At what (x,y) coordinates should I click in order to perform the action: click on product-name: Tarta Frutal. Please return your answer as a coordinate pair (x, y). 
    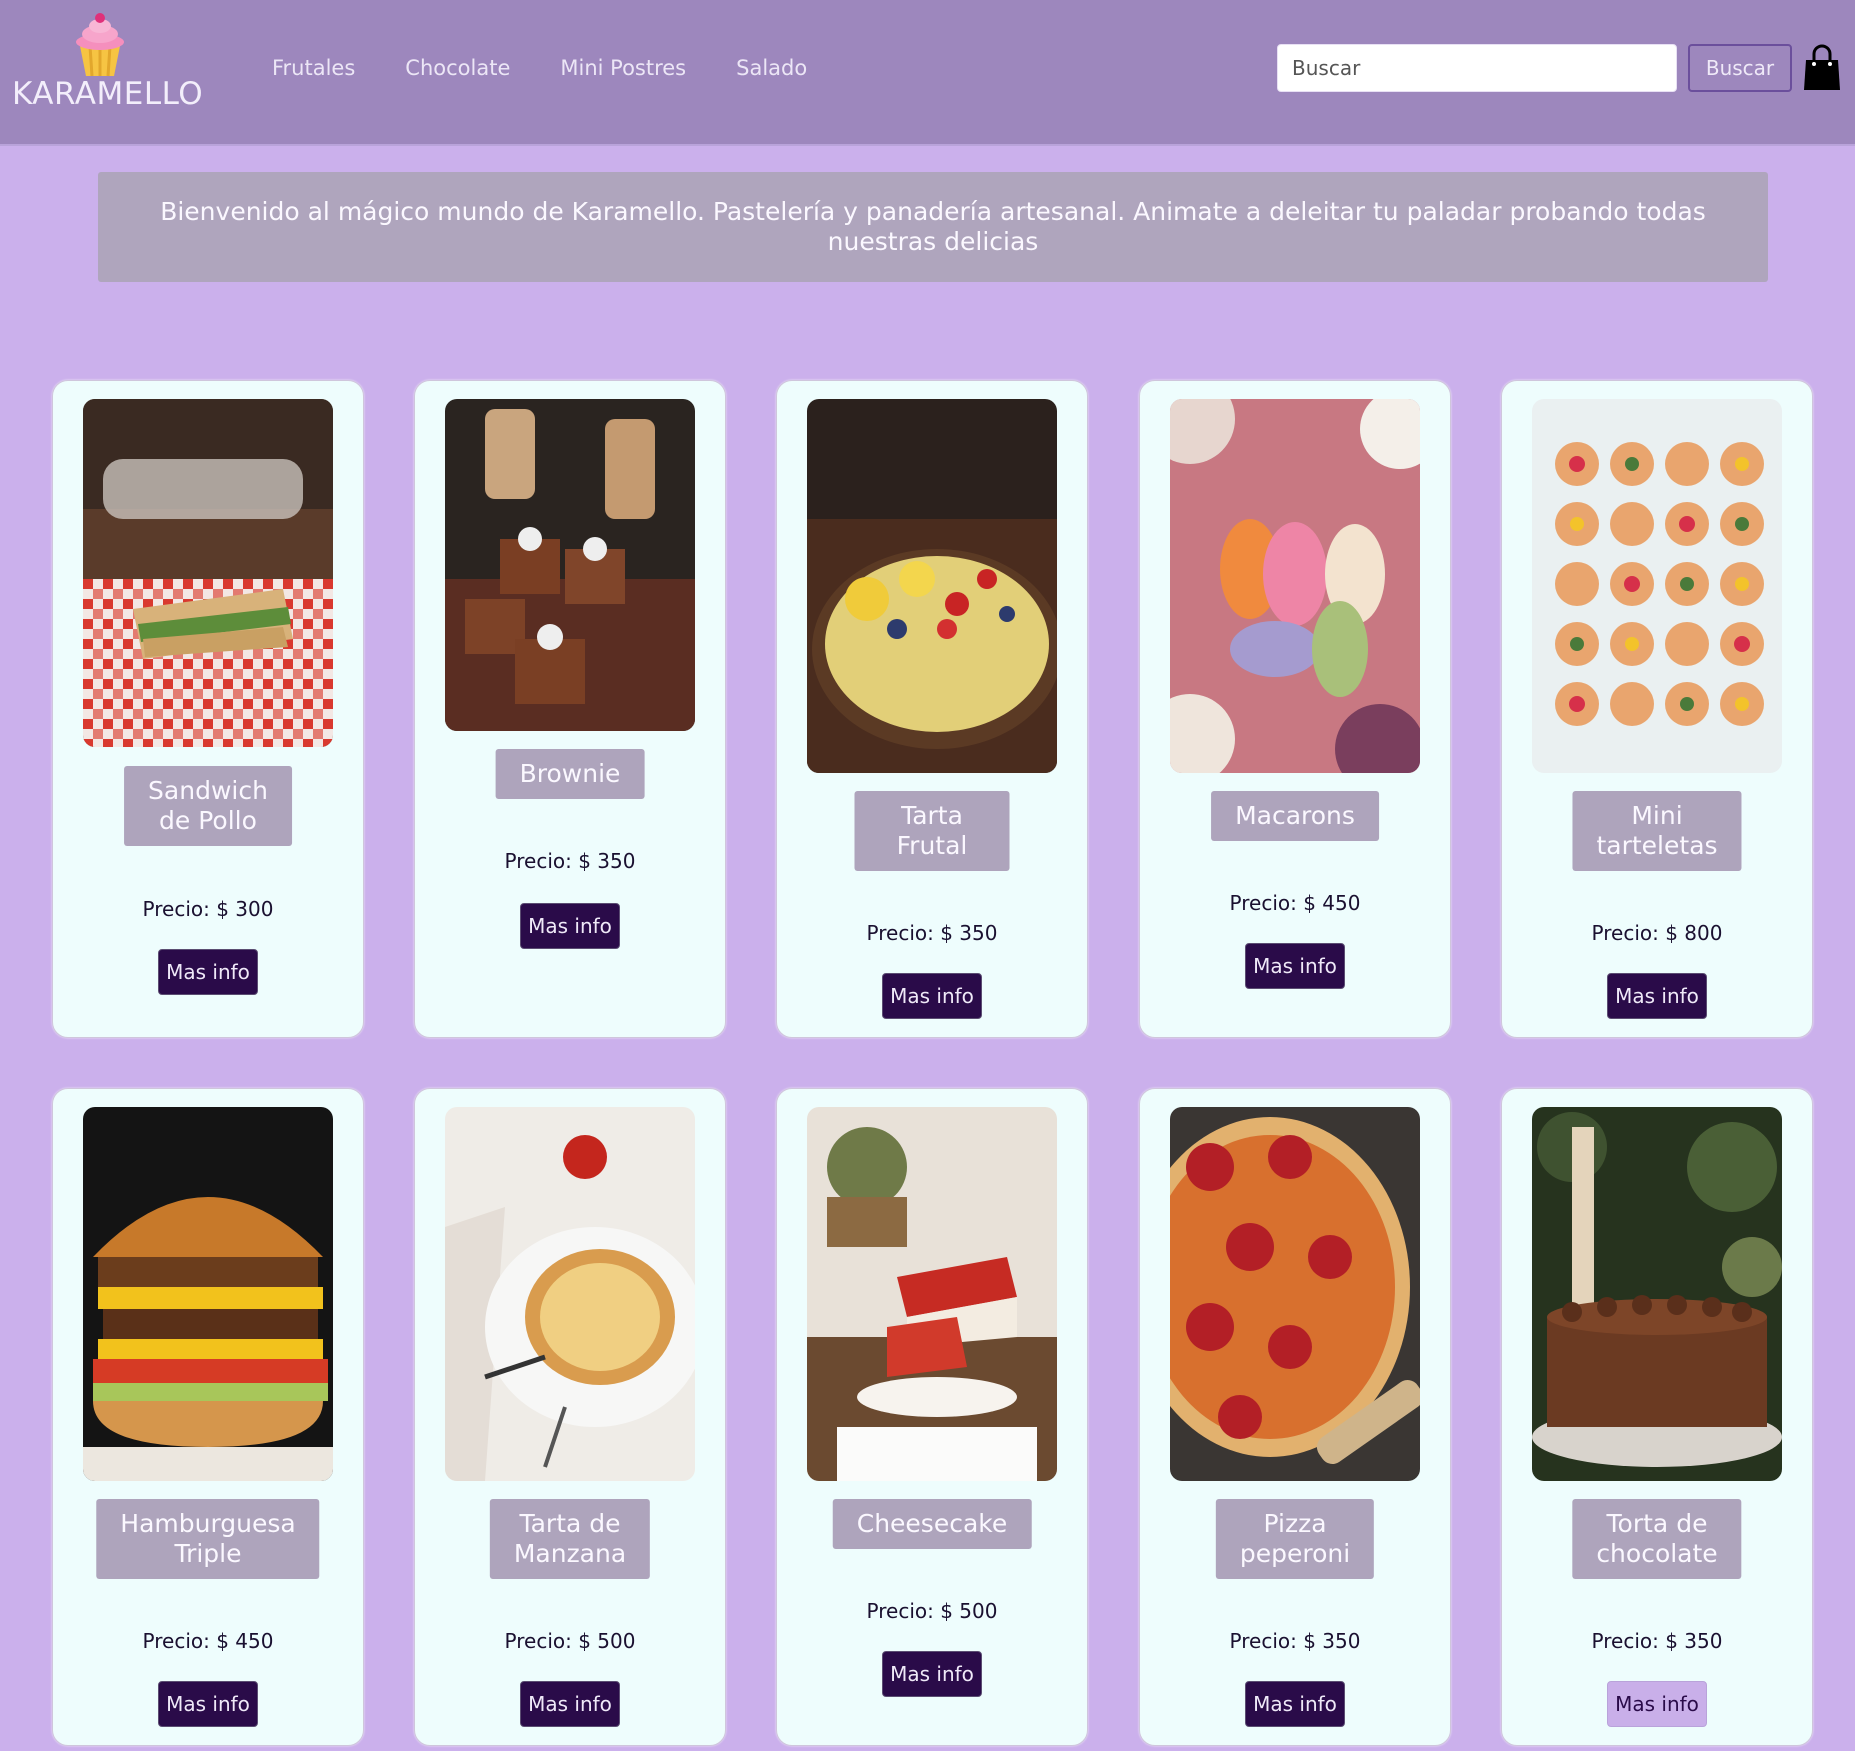
    Looking at the image, I should click on (932, 831).